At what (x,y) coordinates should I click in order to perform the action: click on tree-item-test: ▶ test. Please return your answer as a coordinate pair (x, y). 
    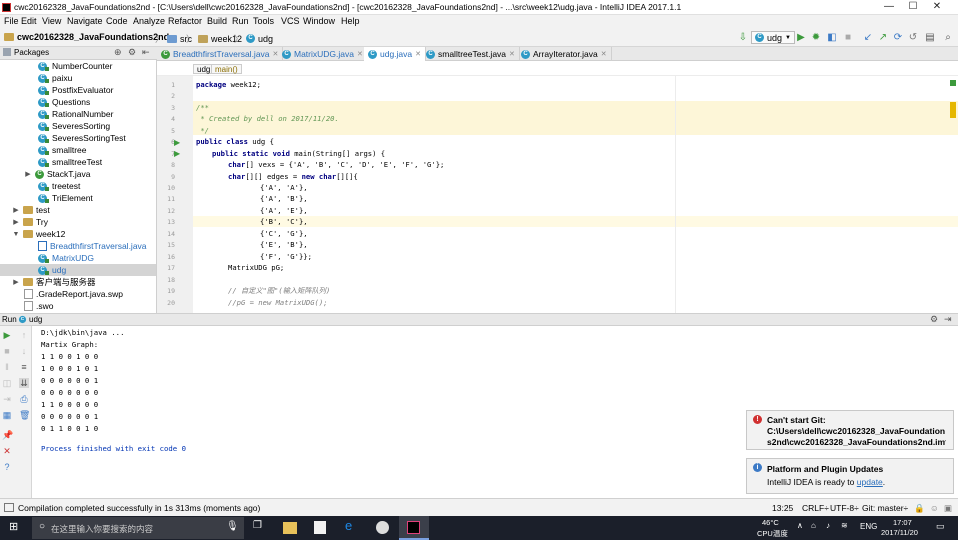
    Looking at the image, I should click on (30, 210).